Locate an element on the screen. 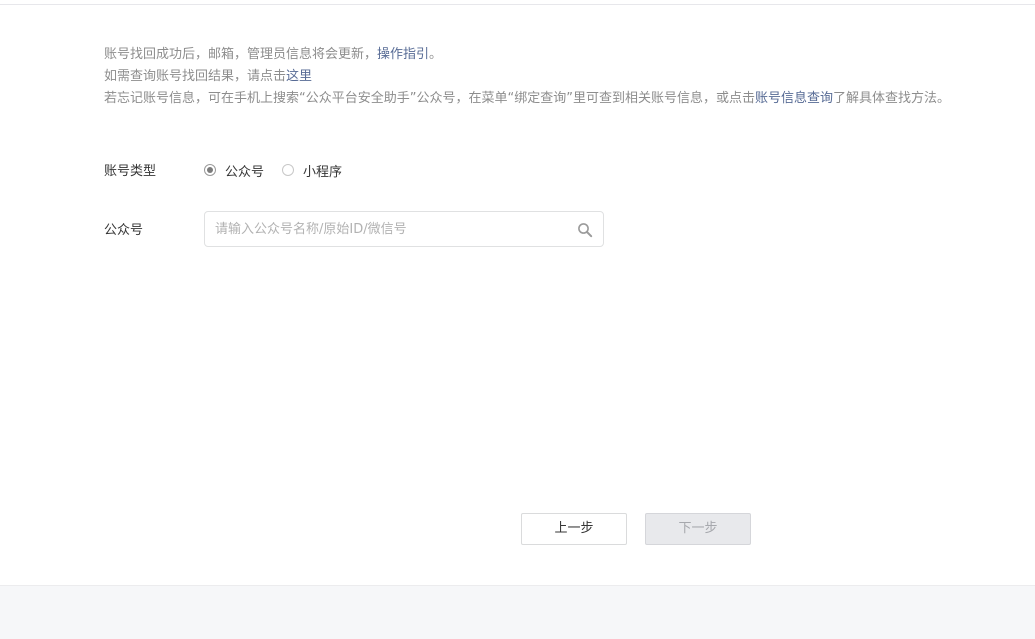 Image resolution: width=1035 pixels, height=639 pixels. footer-band is located at coordinates (517, 612).